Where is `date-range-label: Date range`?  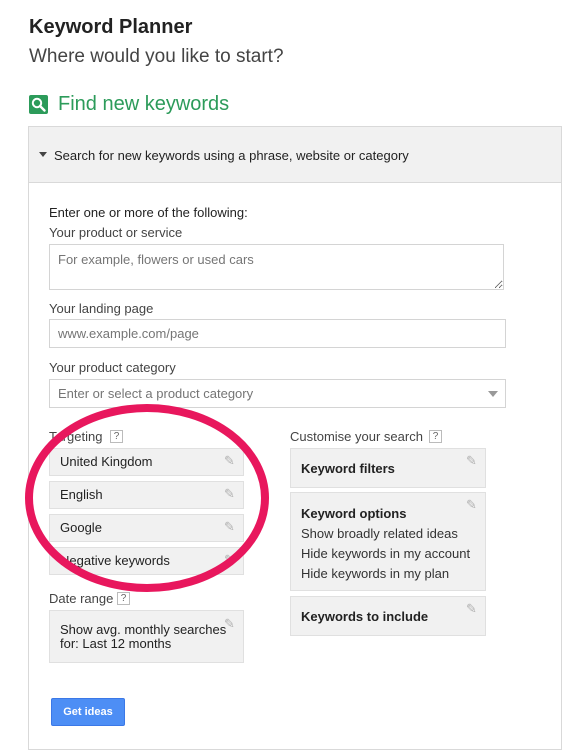 date-range-label: Date range is located at coordinates (81, 598).